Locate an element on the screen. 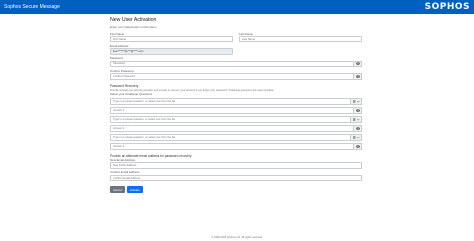 This screenshot has height=241, width=474. question-2-list-button is located at coordinates (356, 119).